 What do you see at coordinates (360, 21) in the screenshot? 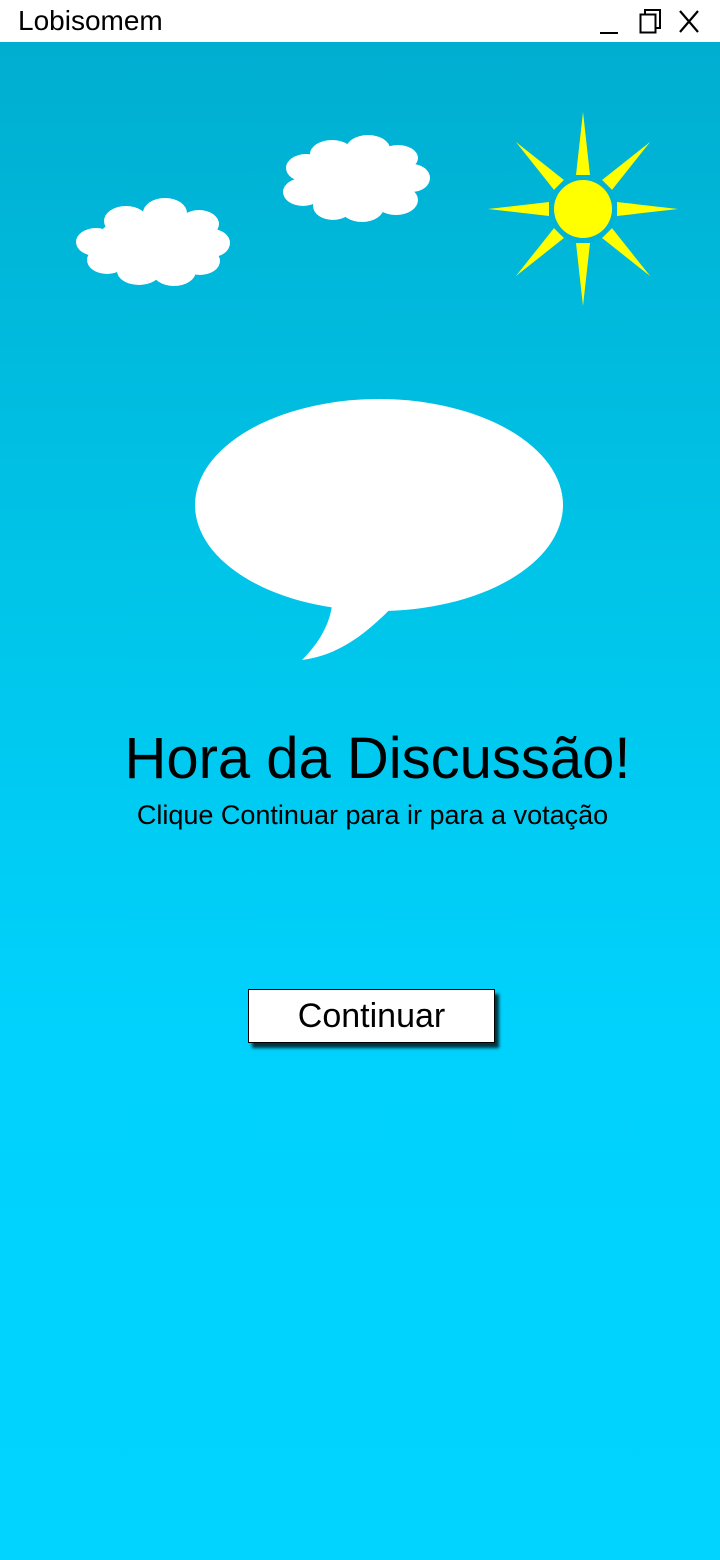
I see `title-bar: Lobisomem` at bounding box center [360, 21].